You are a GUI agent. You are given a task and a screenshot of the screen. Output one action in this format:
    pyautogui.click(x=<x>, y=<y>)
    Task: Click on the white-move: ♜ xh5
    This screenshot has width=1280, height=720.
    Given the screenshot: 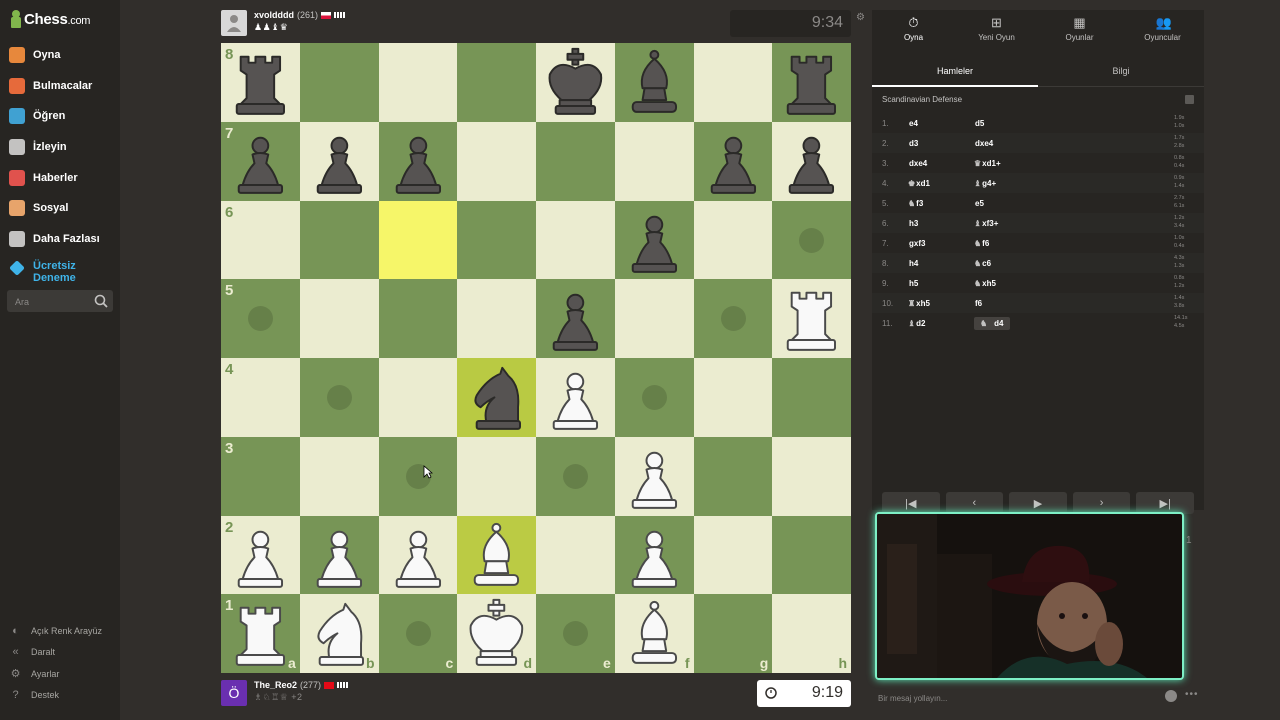 What is the action you would take?
    pyautogui.click(x=941, y=303)
    